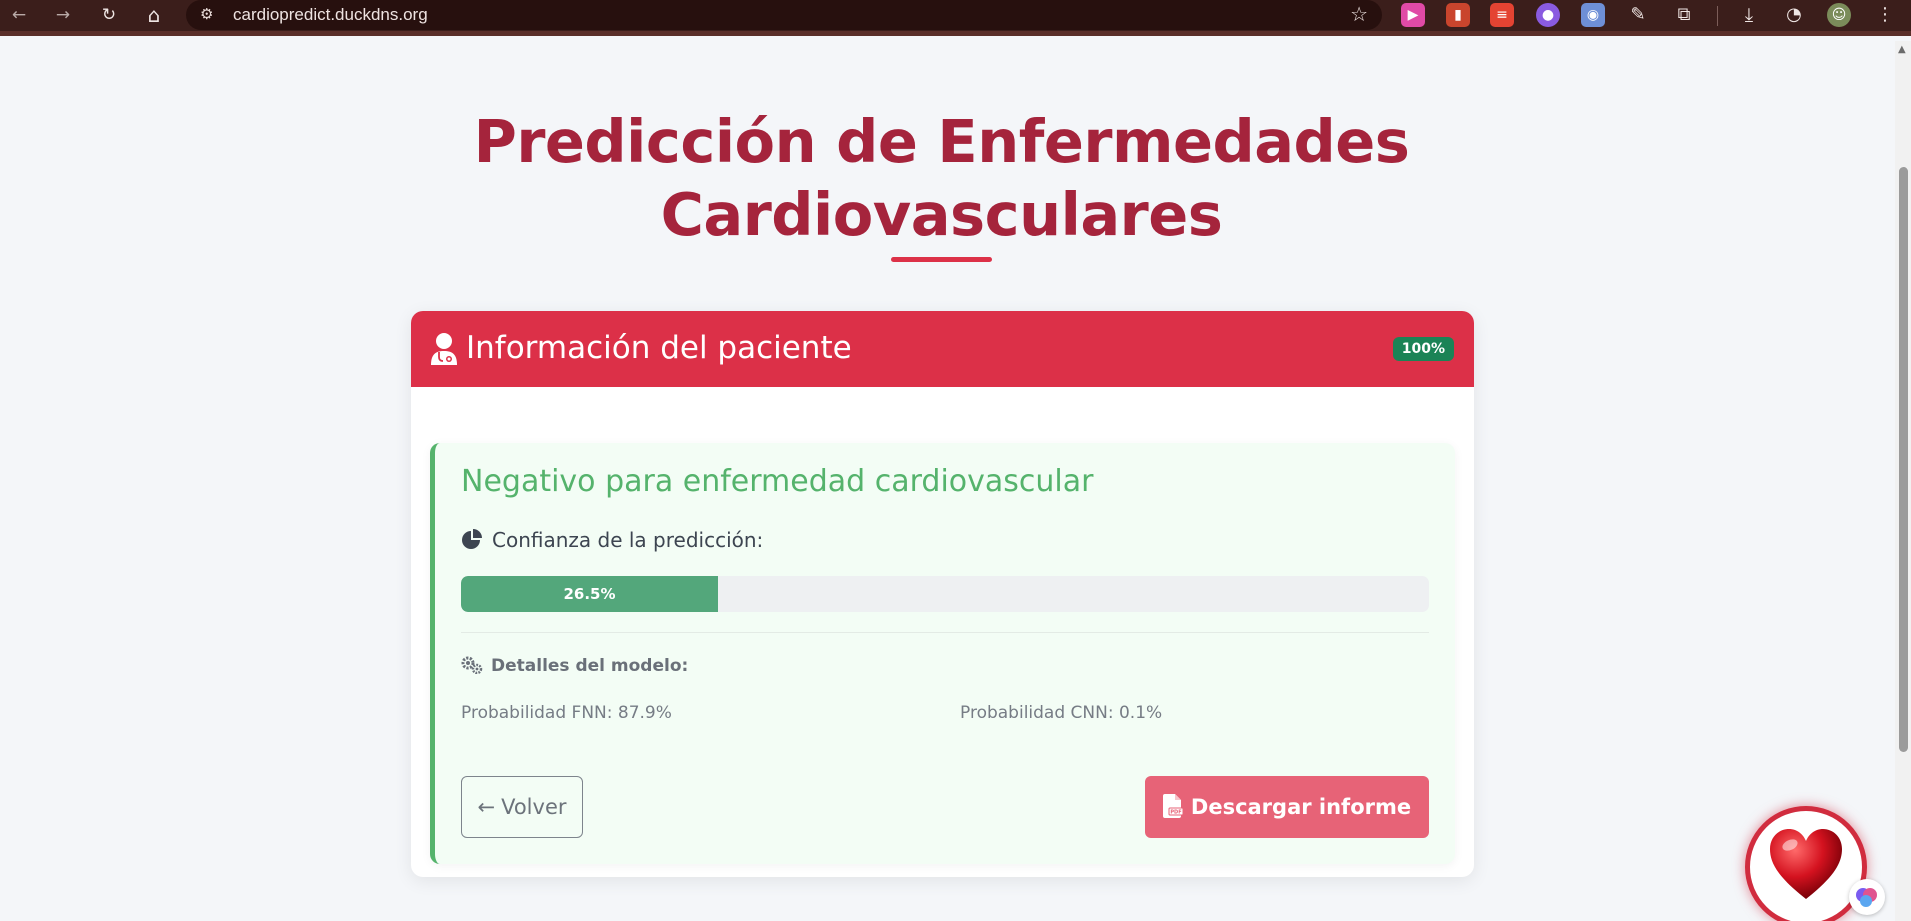 This screenshot has width=1911, height=921. I want to click on title-underline-decoration, so click(941, 259).